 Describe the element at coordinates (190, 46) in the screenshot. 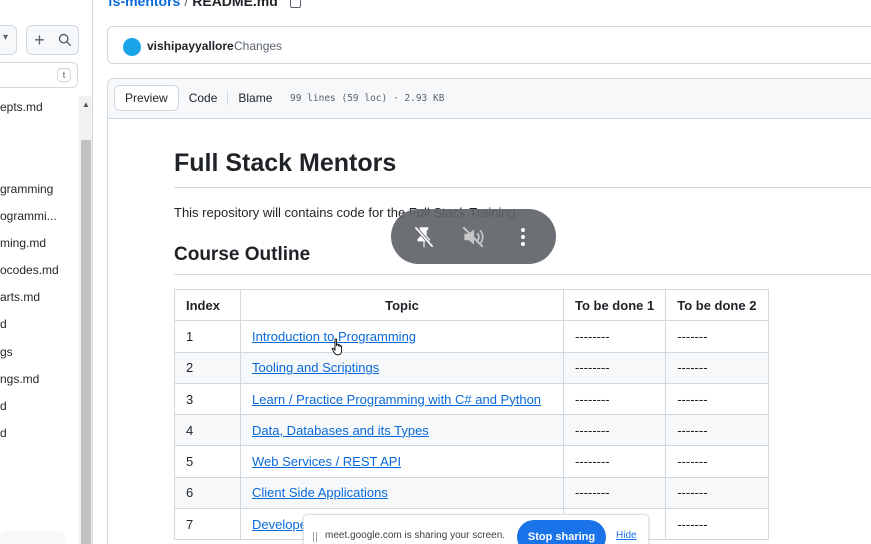

I see `commit-author: vishipayyallore` at that location.